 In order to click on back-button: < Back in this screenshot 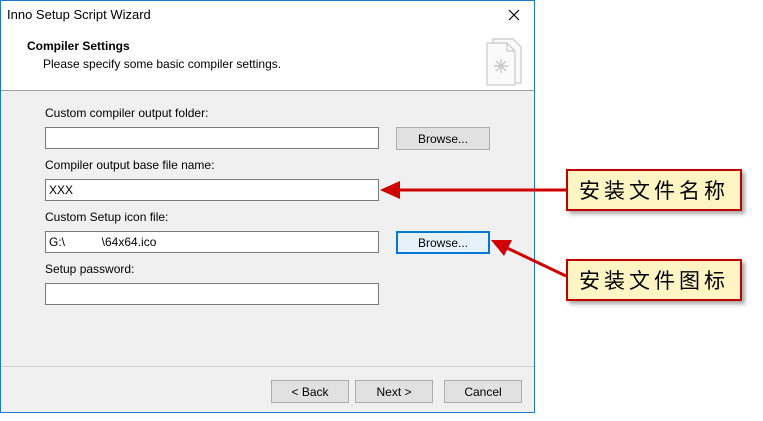, I will do `click(310, 391)`.